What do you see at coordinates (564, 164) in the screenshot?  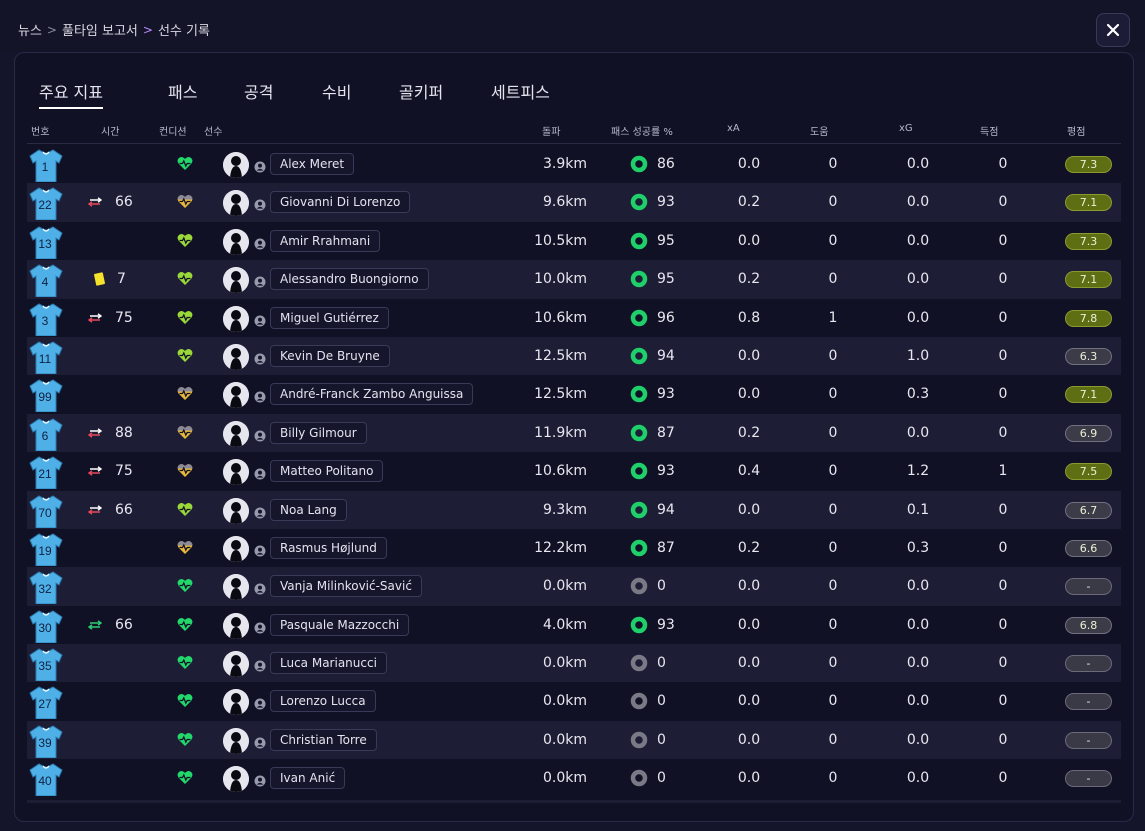 I see `distance-value: 3.9km` at bounding box center [564, 164].